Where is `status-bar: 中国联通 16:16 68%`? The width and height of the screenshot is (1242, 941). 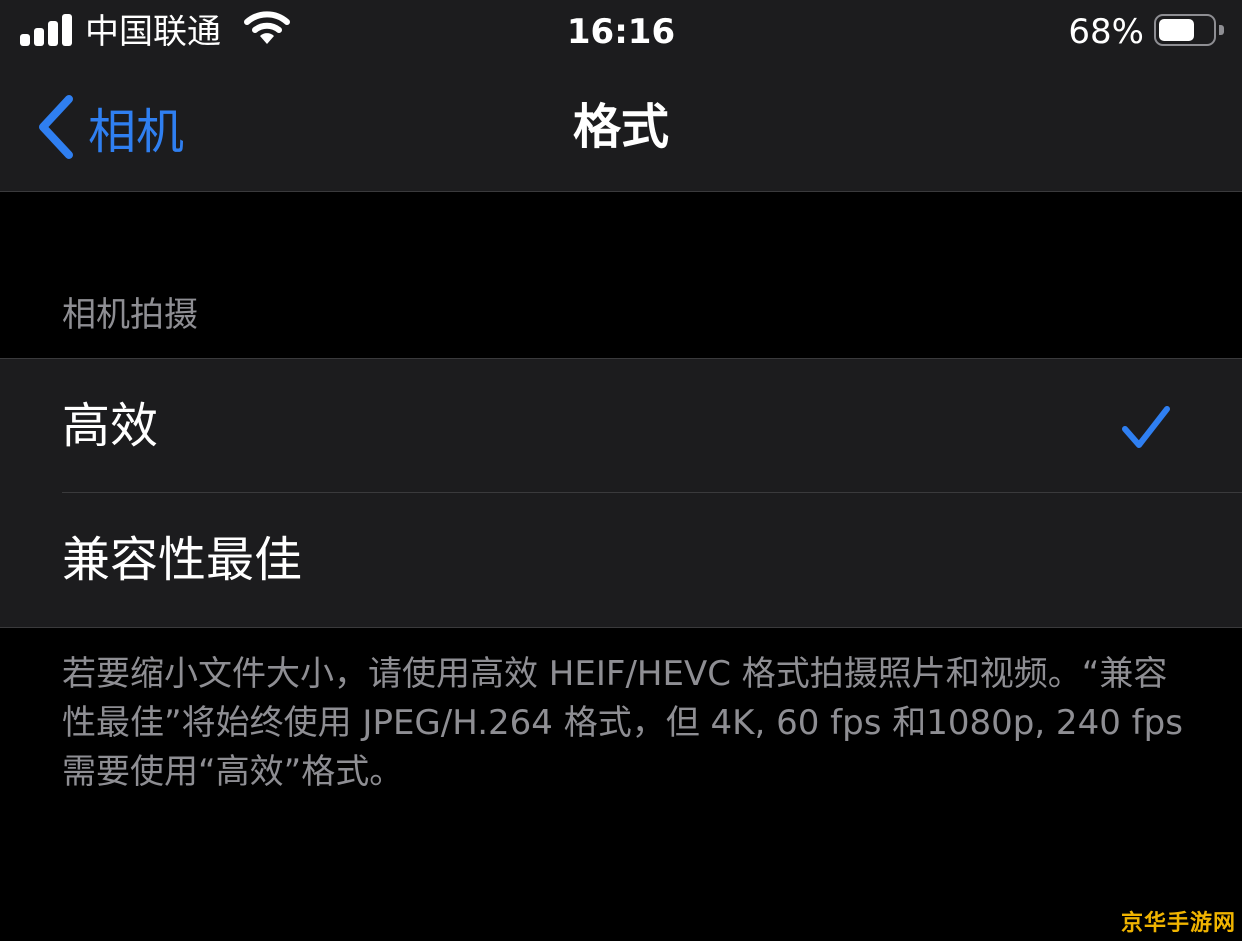
status-bar: 中国联通 16:16 68% is located at coordinates (621, 33).